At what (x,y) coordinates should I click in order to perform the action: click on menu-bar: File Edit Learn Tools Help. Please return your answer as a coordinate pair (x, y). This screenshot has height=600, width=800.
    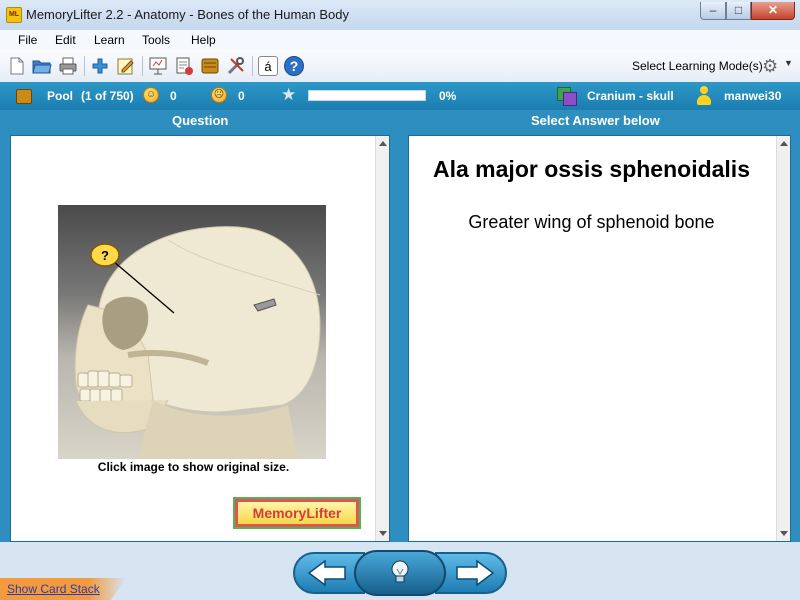
    Looking at the image, I should click on (400, 40).